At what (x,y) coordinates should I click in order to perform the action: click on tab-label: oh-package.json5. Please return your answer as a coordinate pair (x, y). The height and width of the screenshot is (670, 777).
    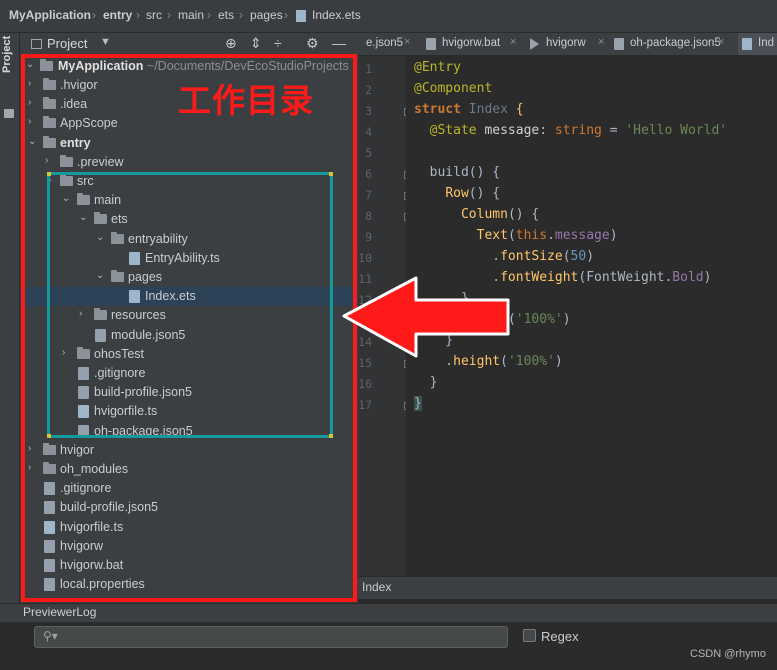
    Looking at the image, I should click on (675, 43).